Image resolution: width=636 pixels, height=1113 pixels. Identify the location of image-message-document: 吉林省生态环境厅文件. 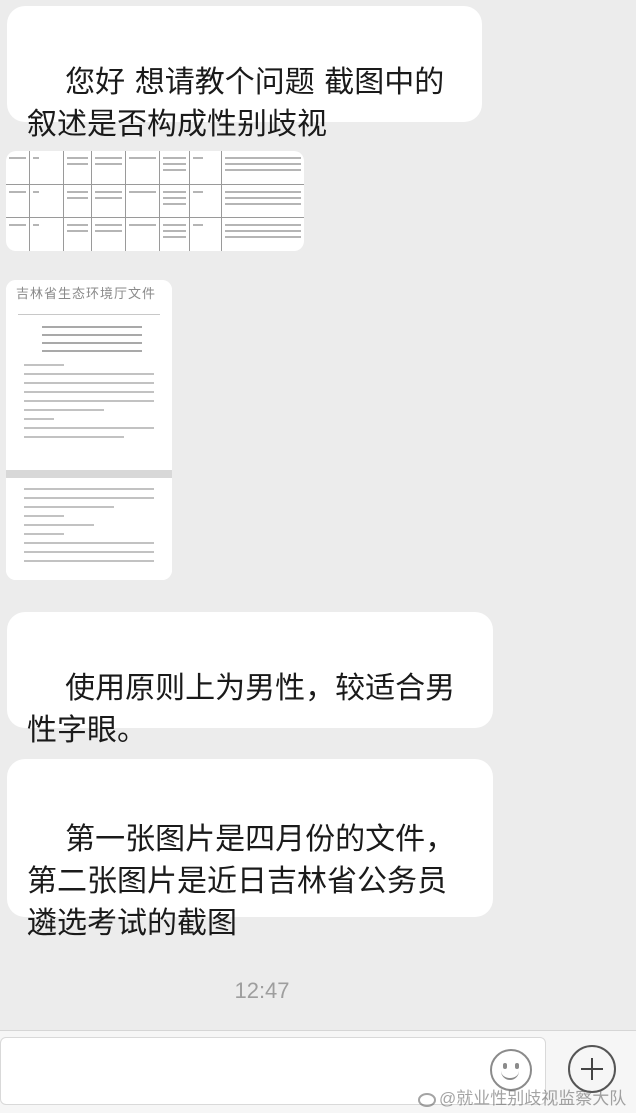
(89, 430).